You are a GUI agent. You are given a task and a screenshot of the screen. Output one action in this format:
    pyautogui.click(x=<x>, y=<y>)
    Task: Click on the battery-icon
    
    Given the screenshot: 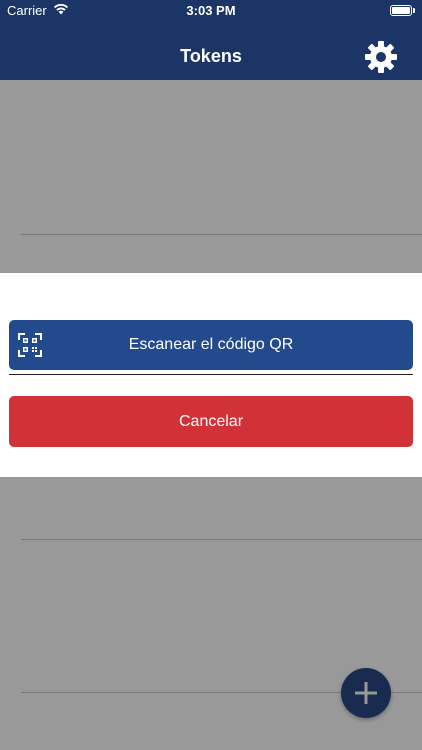 What is the action you would take?
    pyautogui.click(x=401, y=10)
    